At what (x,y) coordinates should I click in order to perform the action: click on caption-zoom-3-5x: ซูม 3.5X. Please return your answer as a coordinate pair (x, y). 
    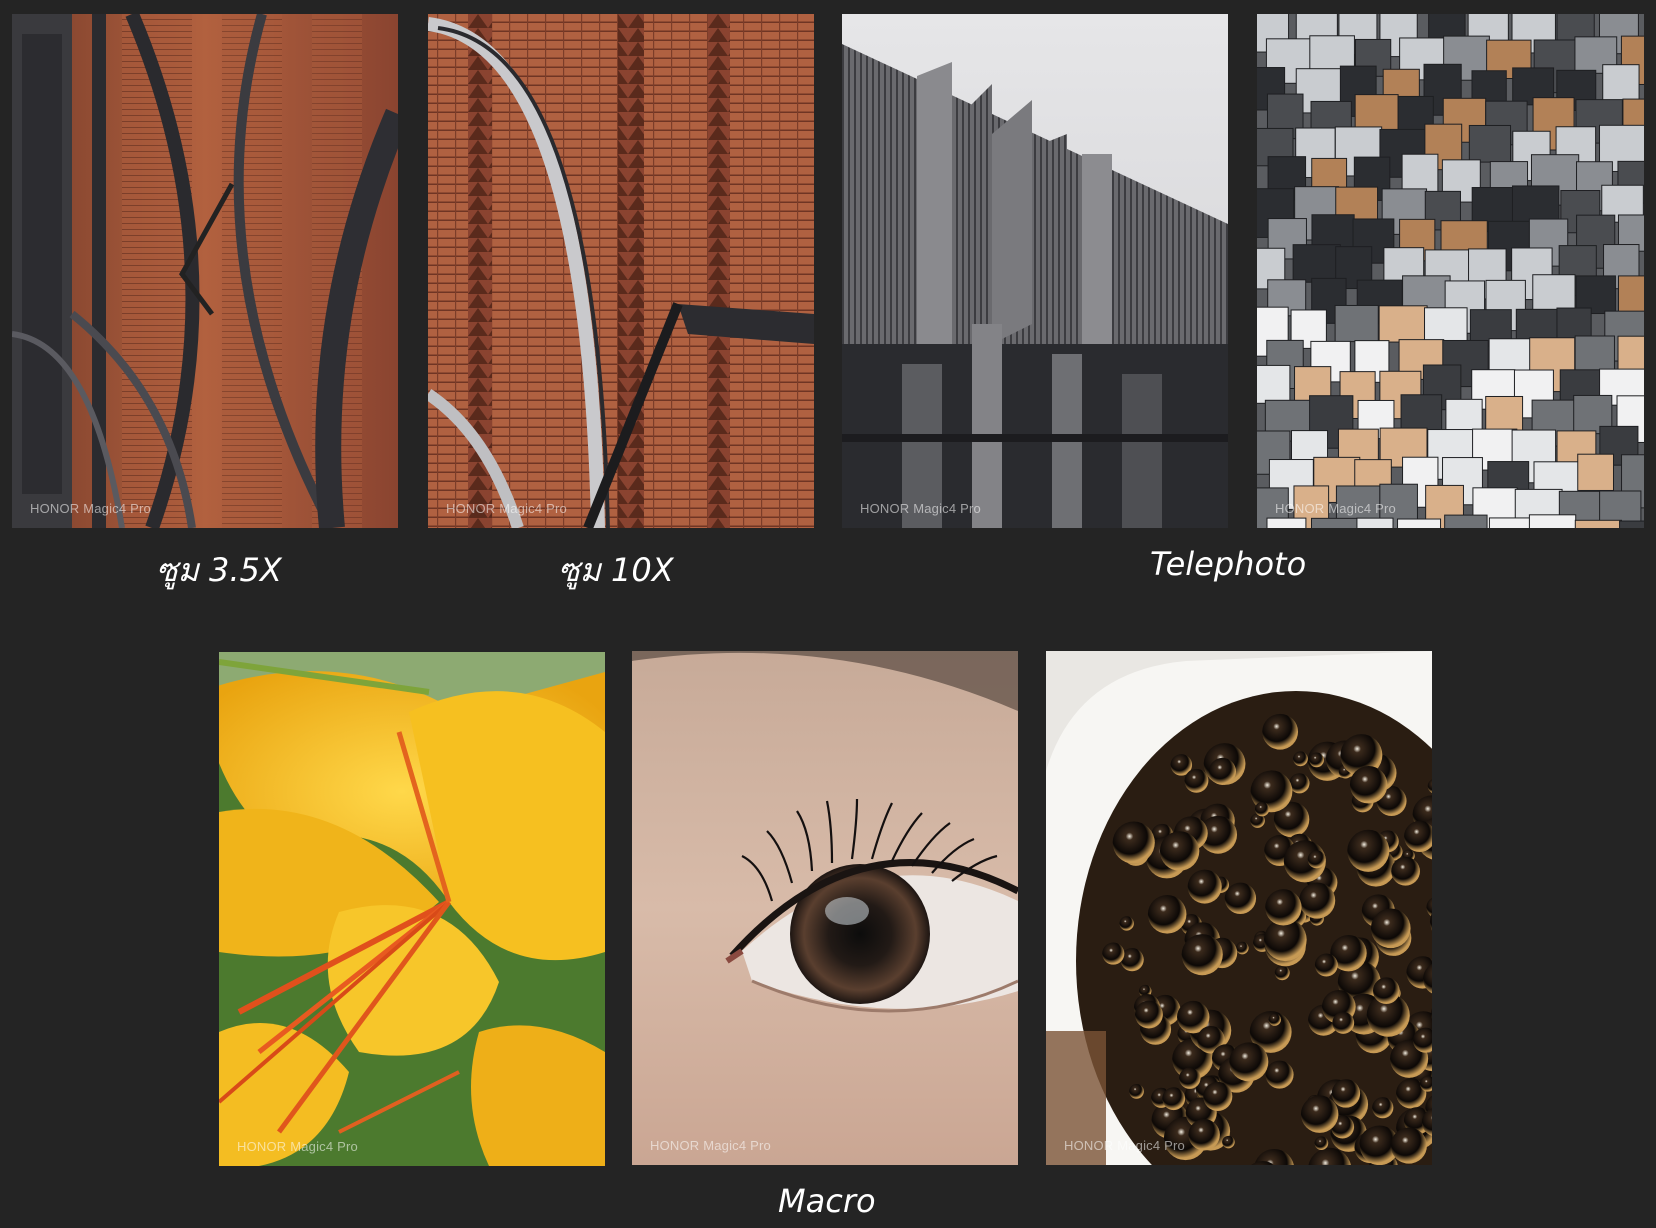
    Looking at the image, I should click on (219, 570).